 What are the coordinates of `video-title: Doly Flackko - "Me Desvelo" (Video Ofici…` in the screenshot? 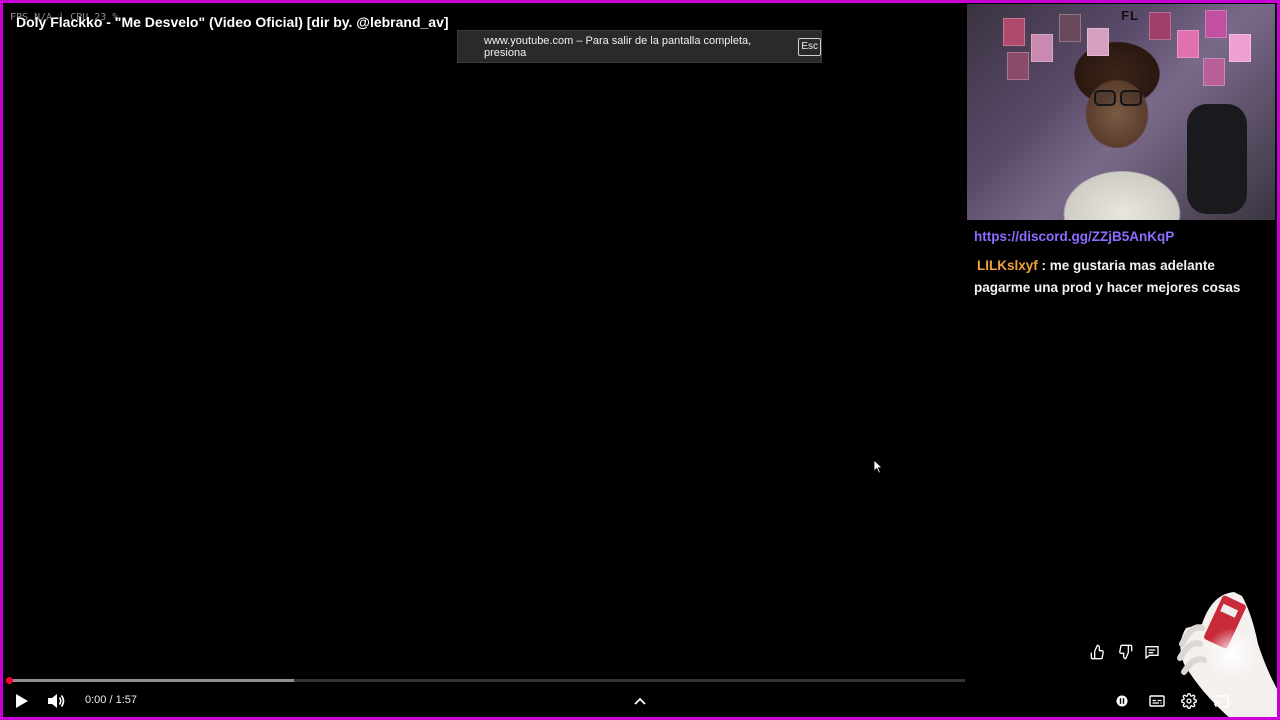 It's located at (232, 22).